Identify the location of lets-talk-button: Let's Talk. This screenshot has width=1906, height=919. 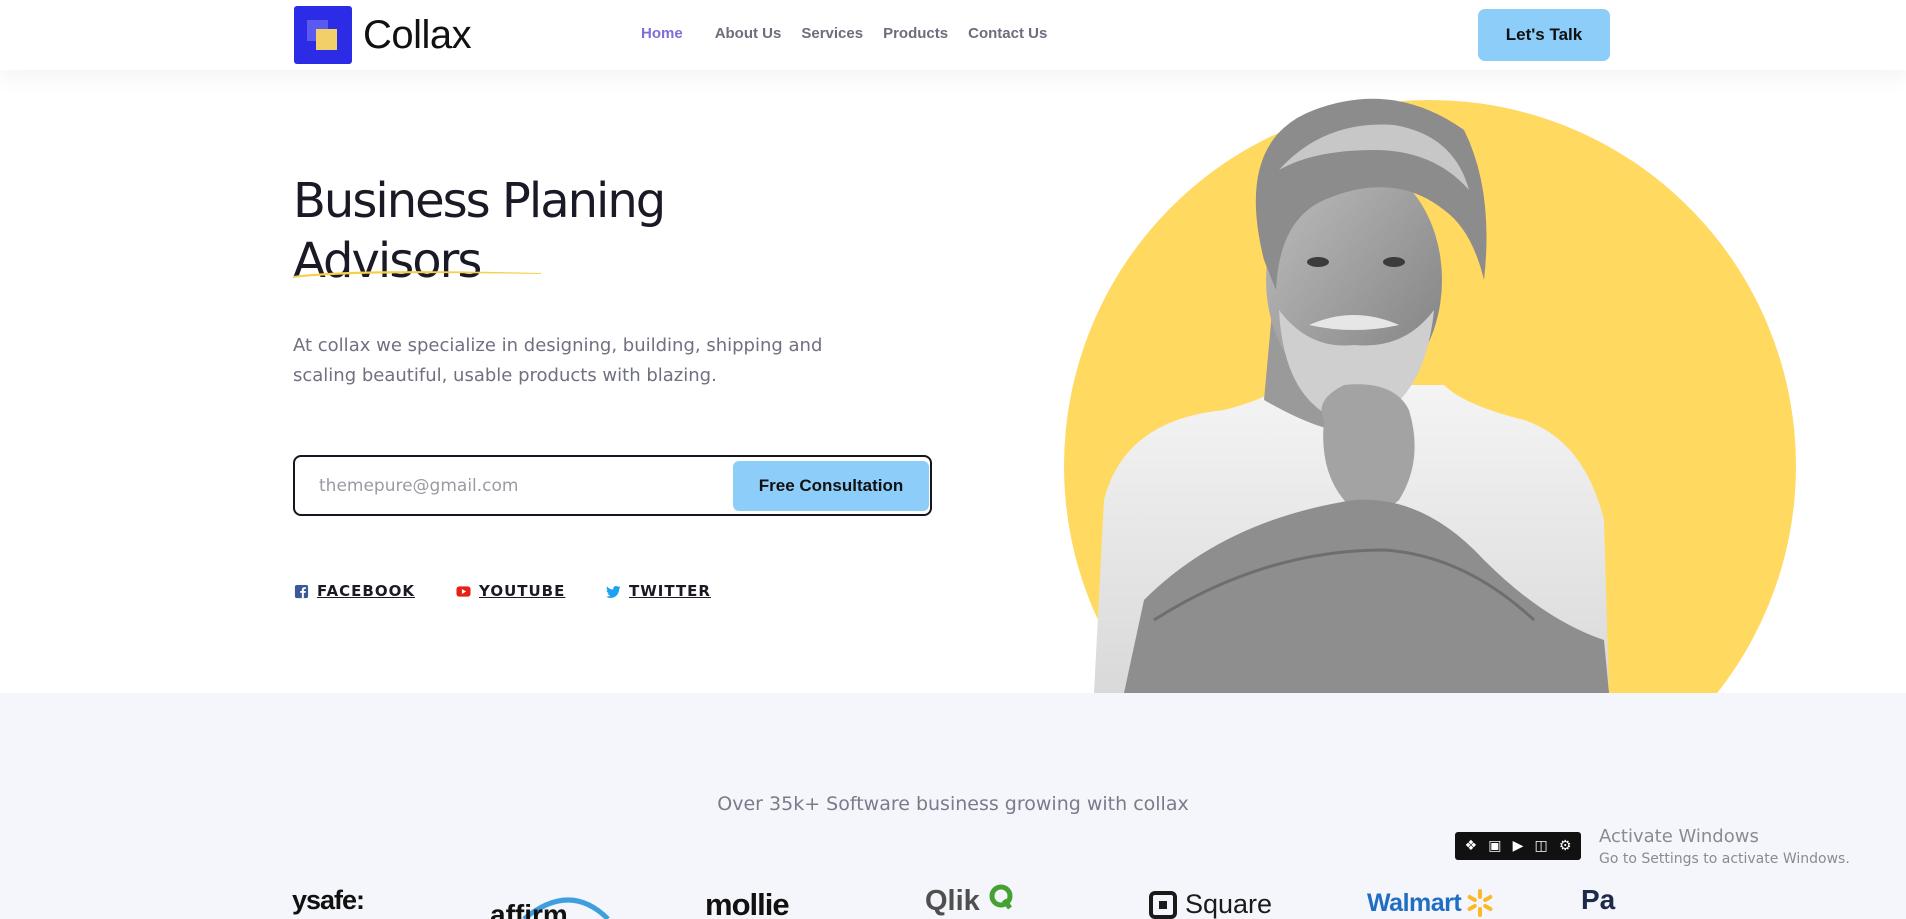
(1544, 35).